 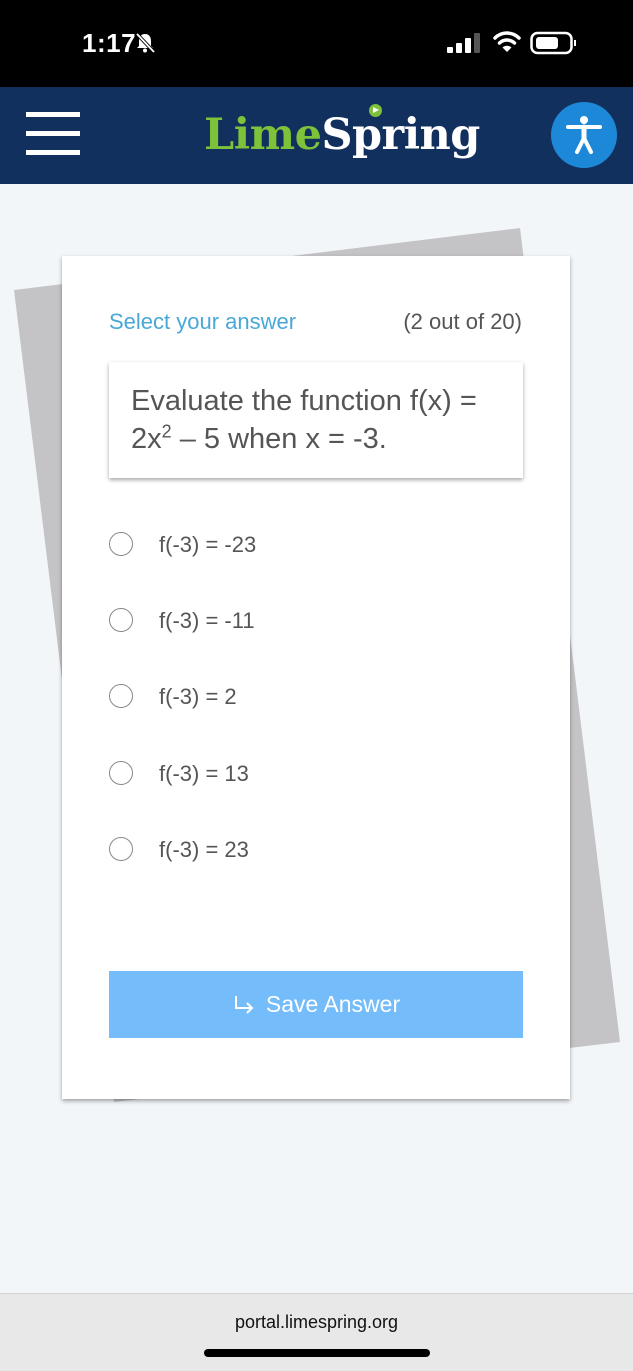 I want to click on home-indicator, so click(x=317, y=1353).